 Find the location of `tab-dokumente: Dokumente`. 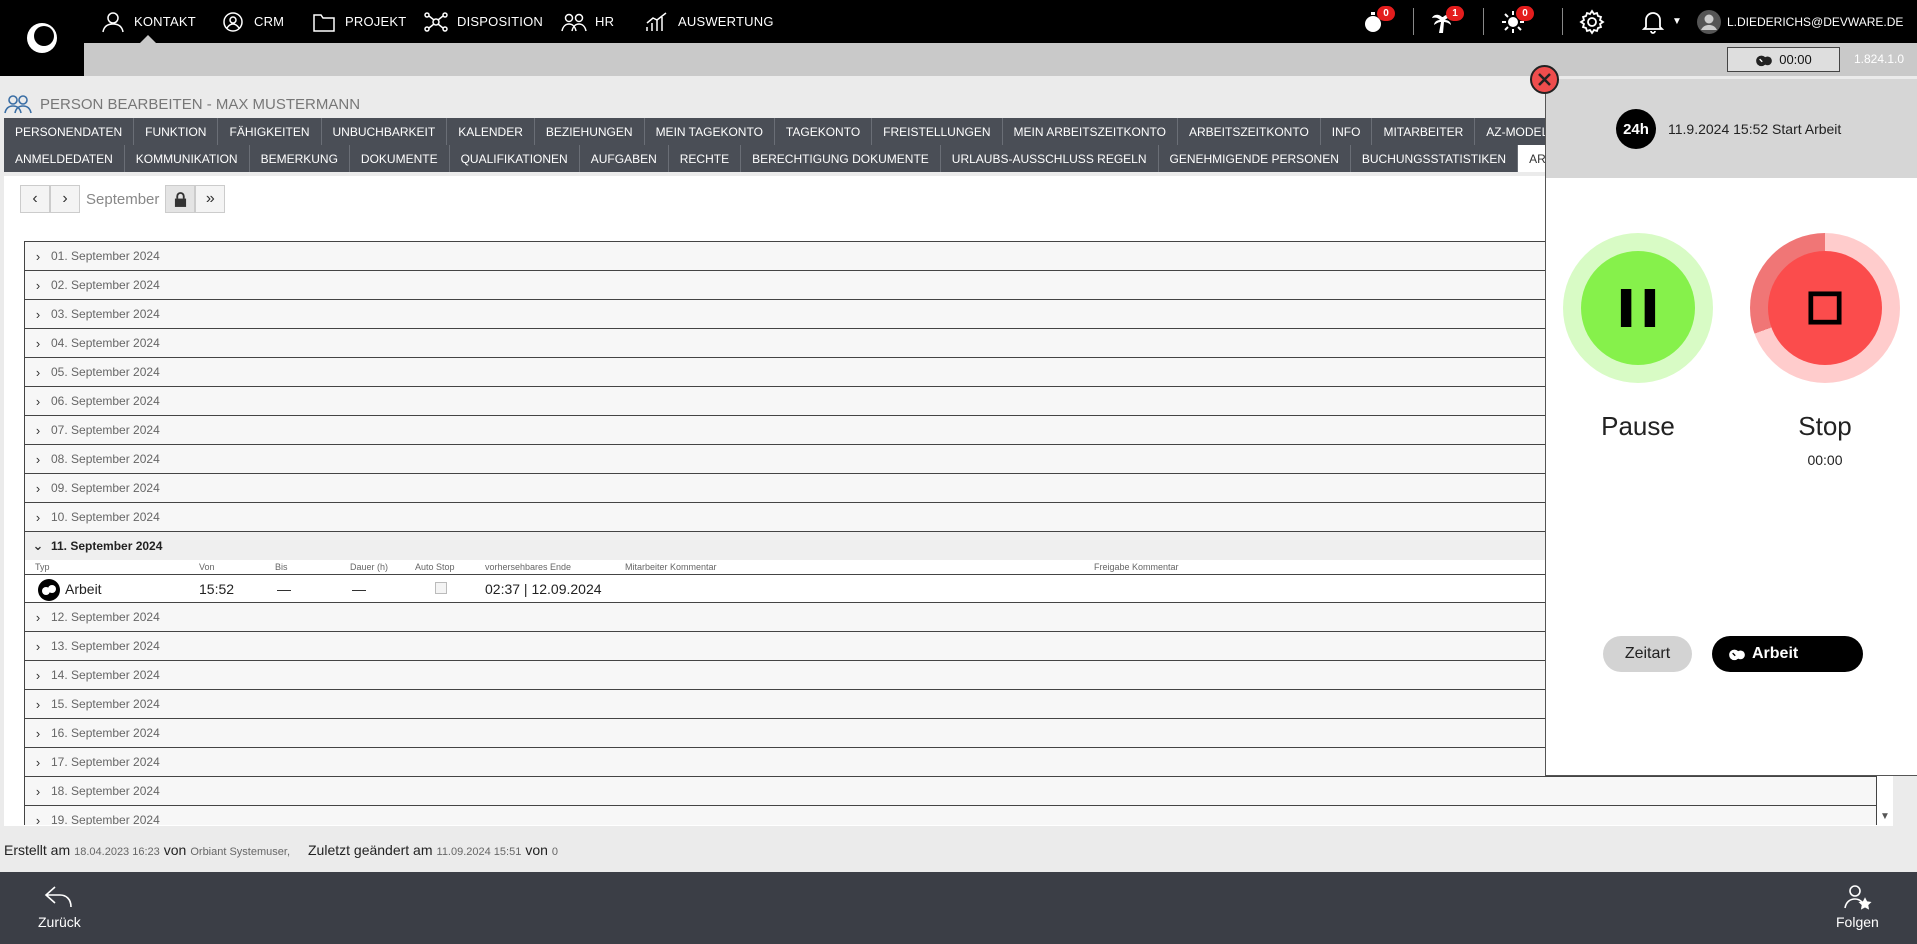

tab-dokumente: Dokumente is located at coordinates (400, 158).